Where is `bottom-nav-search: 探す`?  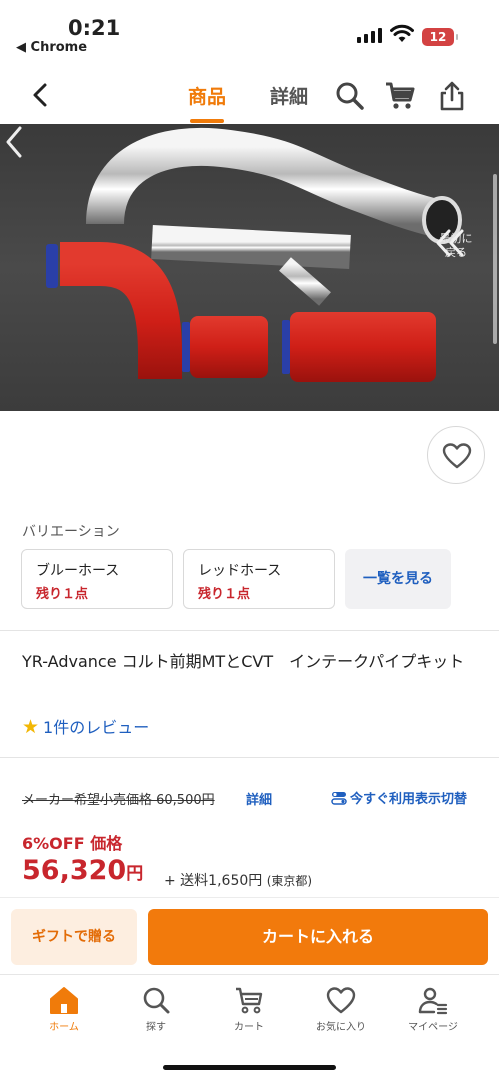
bottom-nav-search: 探す is located at coordinates (156, 1009).